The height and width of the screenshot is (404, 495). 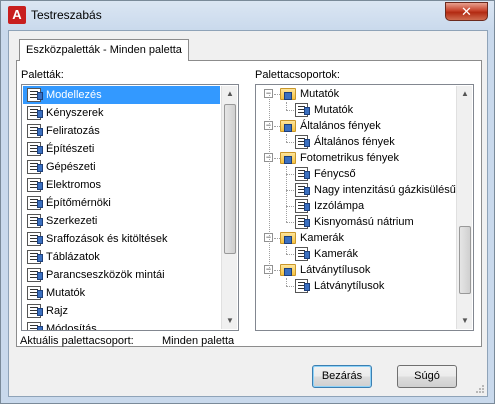 I want to click on tree-palette-label: Nagy intenzitású gázkisülésű, so click(x=385, y=190).